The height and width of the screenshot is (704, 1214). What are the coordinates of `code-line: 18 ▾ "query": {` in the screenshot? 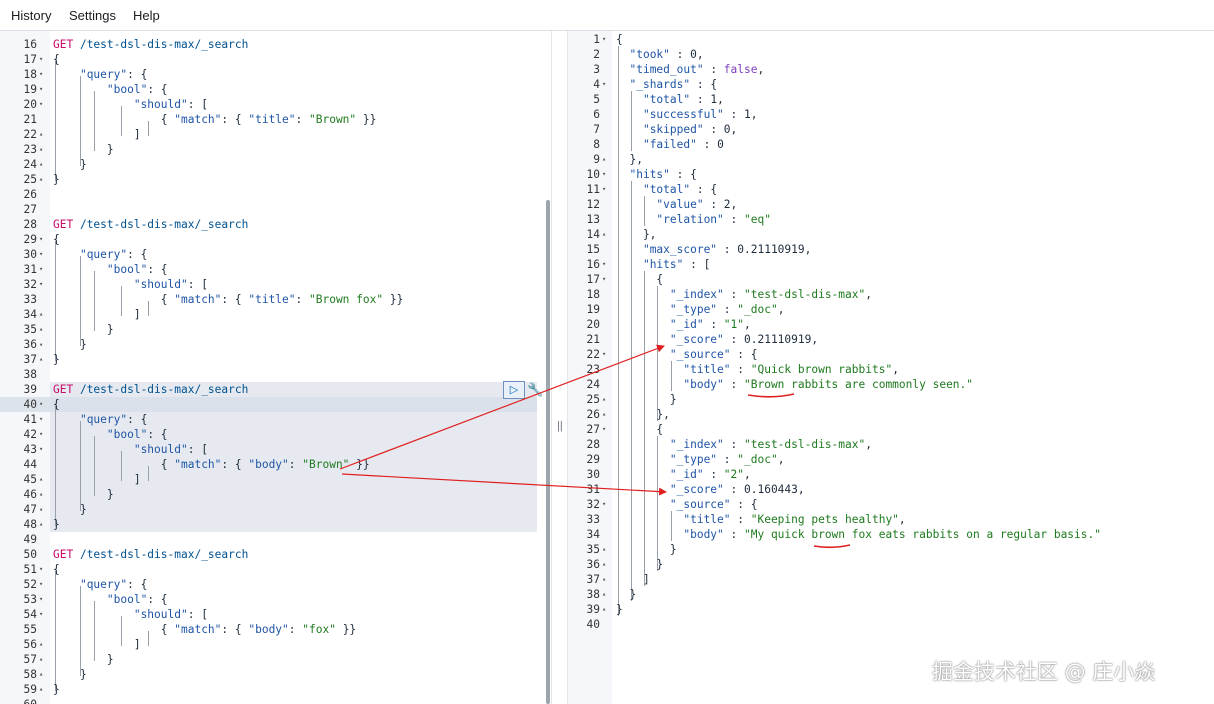 It's located at (268, 74).